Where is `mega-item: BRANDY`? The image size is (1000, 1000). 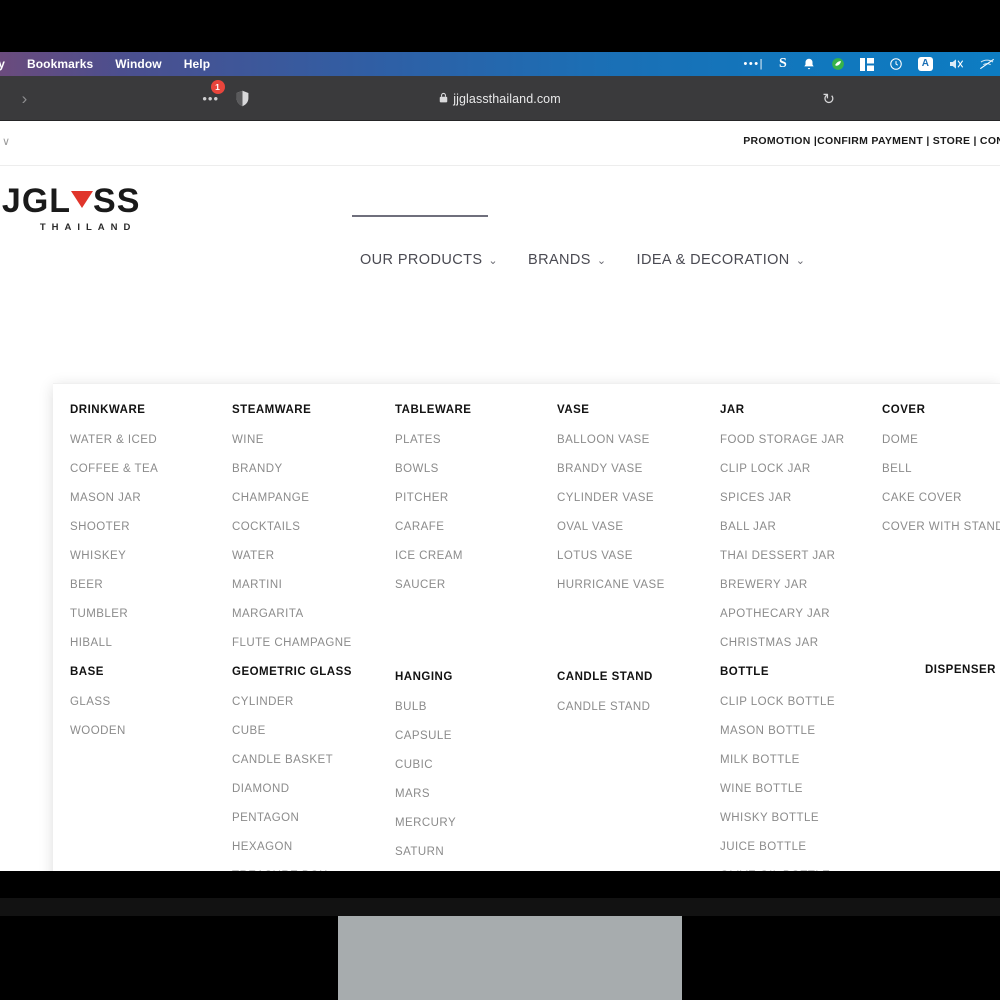
mega-item: BRANDY is located at coordinates (313, 469).